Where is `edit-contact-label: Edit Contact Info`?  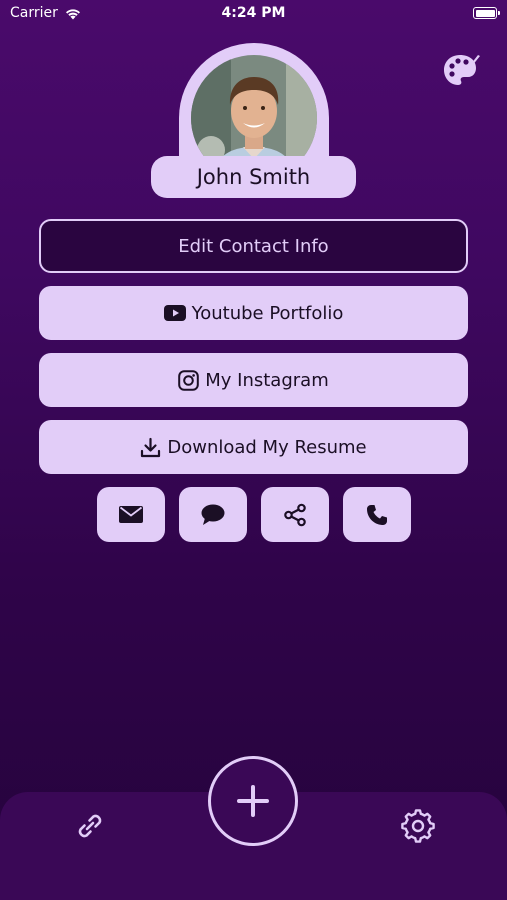 edit-contact-label: Edit Contact Info is located at coordinates (253, 246).